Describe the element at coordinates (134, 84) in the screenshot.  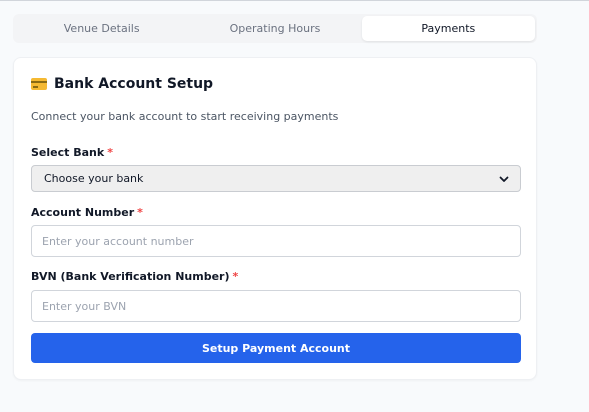
I see `card-title: Bank Account Setup` at that location.